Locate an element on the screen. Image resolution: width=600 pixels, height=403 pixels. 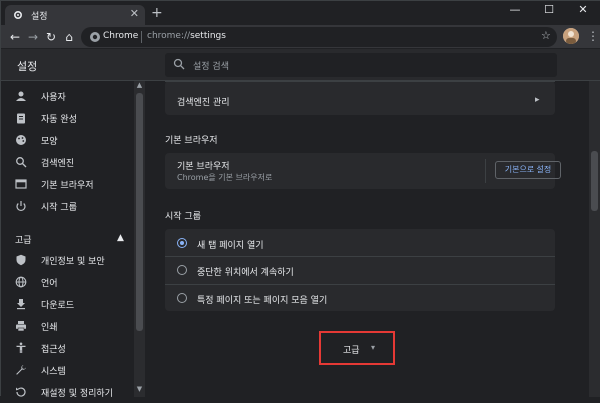
vertical-divider is located at coordinates (485, 171).